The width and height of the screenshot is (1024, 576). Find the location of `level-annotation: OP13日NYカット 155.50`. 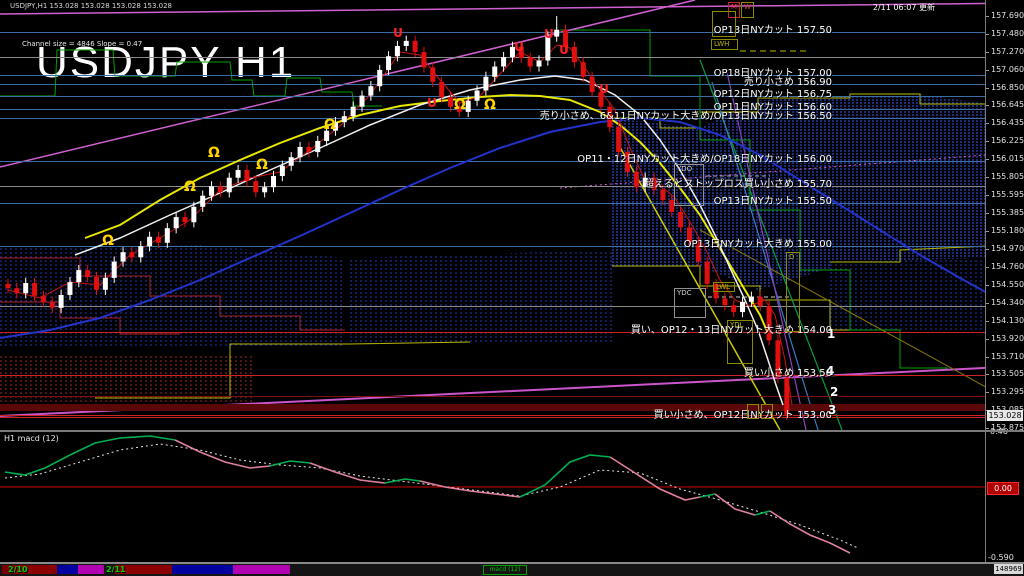

level-annotation: OP13日NYカット 155.50 is located at coordinates (772, 201).